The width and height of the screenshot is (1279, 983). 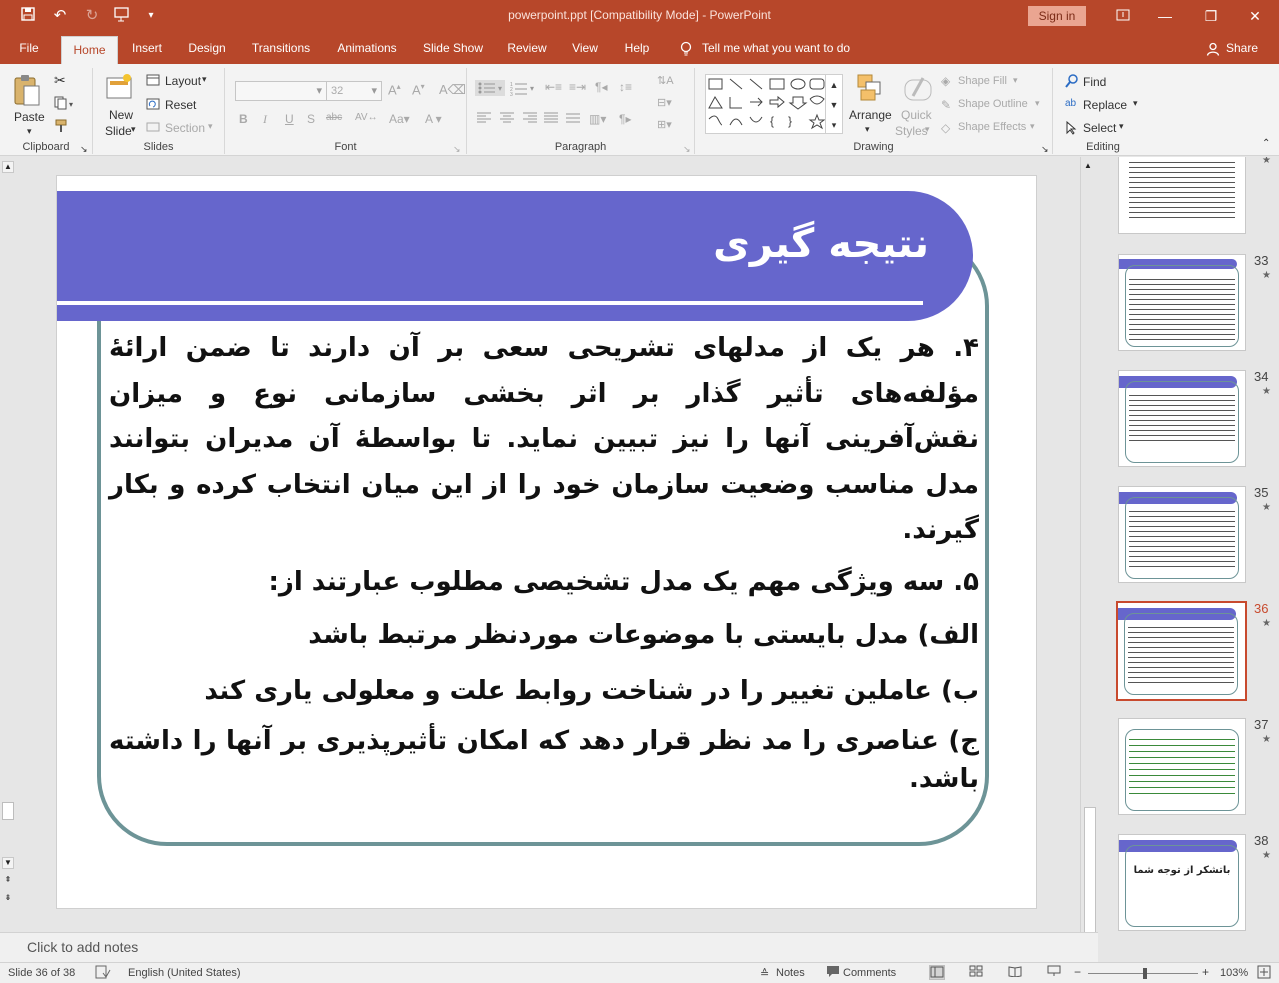 What do you see at coordinates (366, 117) in the screenshot?
I see `character-spacing-icon: AV↔` at bounding box center [366, 117].